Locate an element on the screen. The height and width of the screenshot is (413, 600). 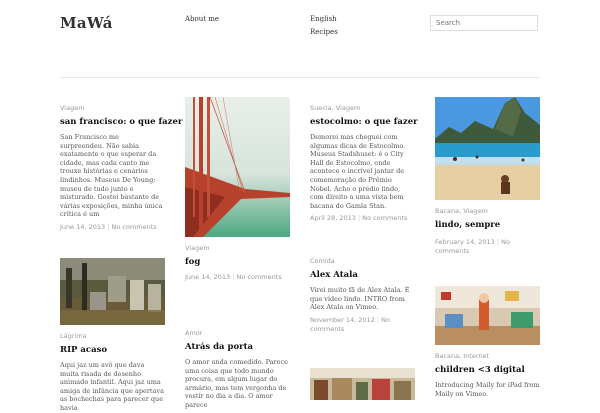
post-fog: Viagem fog June 14, 2013 | No comments is located at coordinates (237, 262).